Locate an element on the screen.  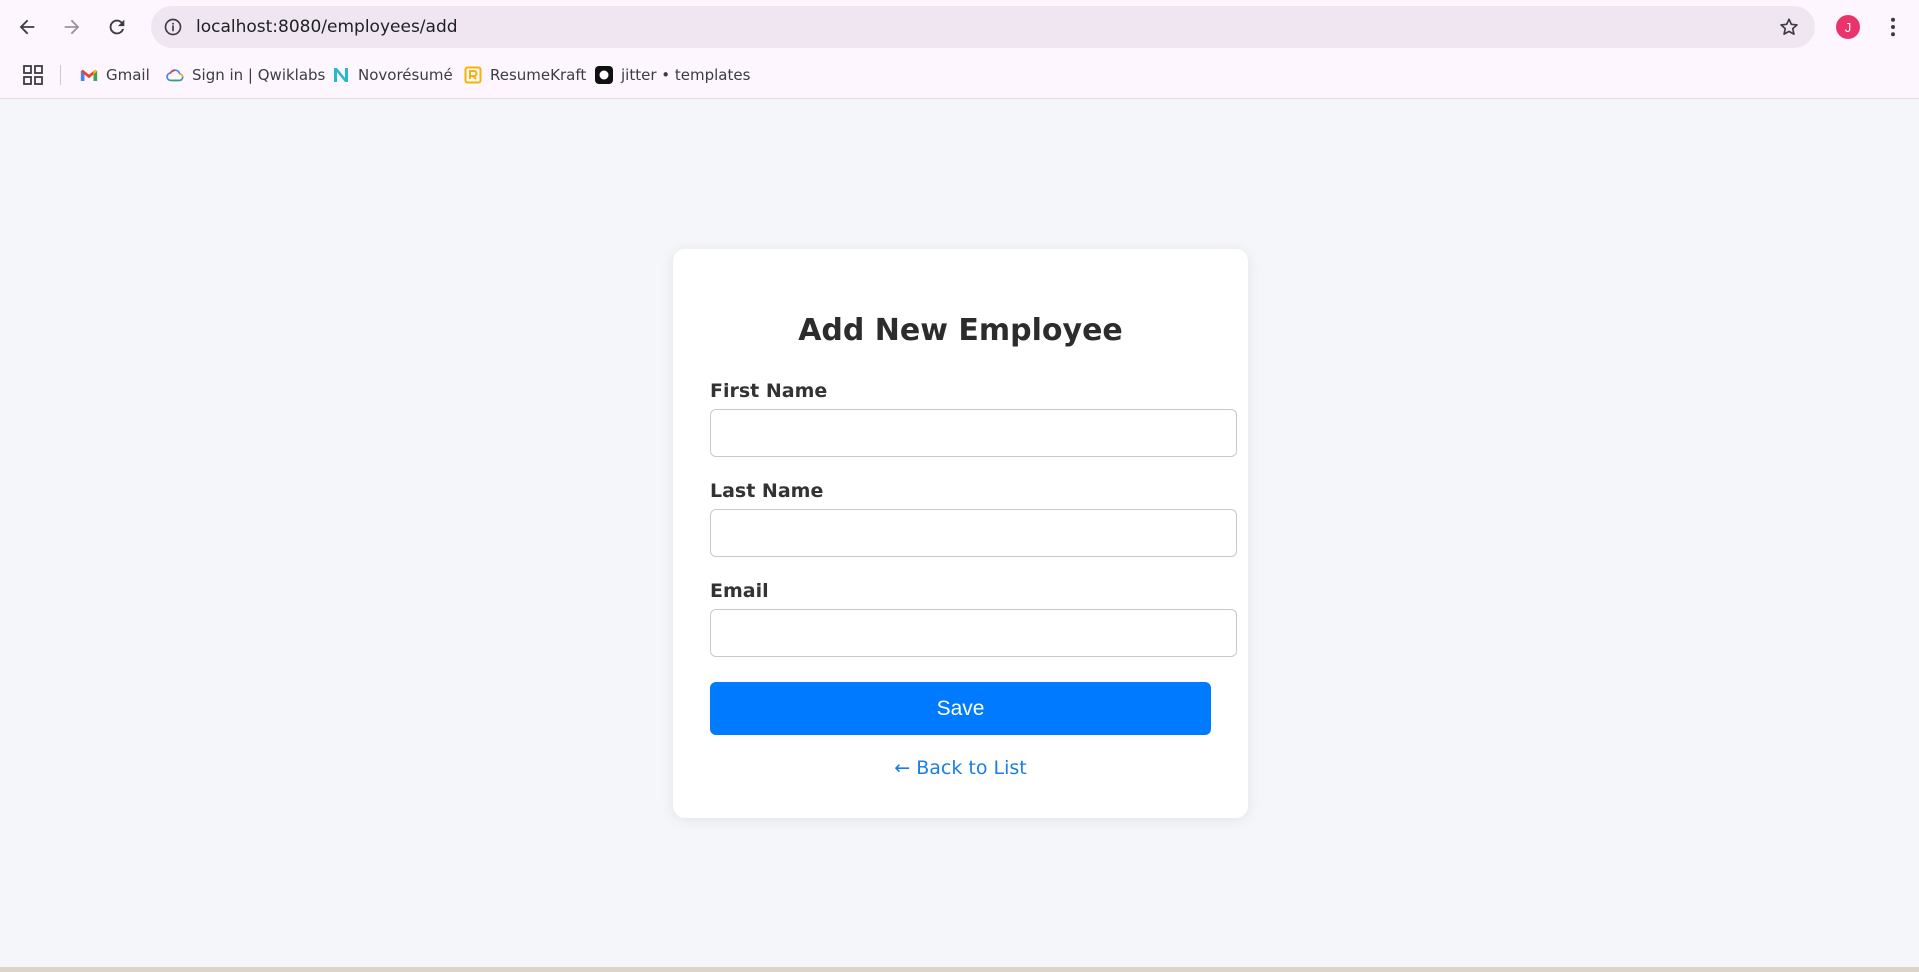
last-name-label: Last Name is located at coordinates (767, 491).